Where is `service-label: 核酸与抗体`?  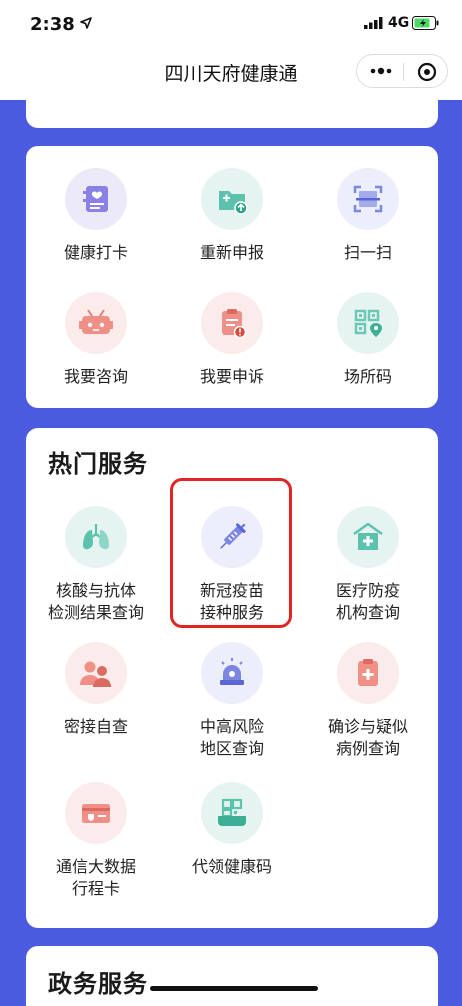 service-label: 核酸与抗体 is located at coordinates (95, 590).